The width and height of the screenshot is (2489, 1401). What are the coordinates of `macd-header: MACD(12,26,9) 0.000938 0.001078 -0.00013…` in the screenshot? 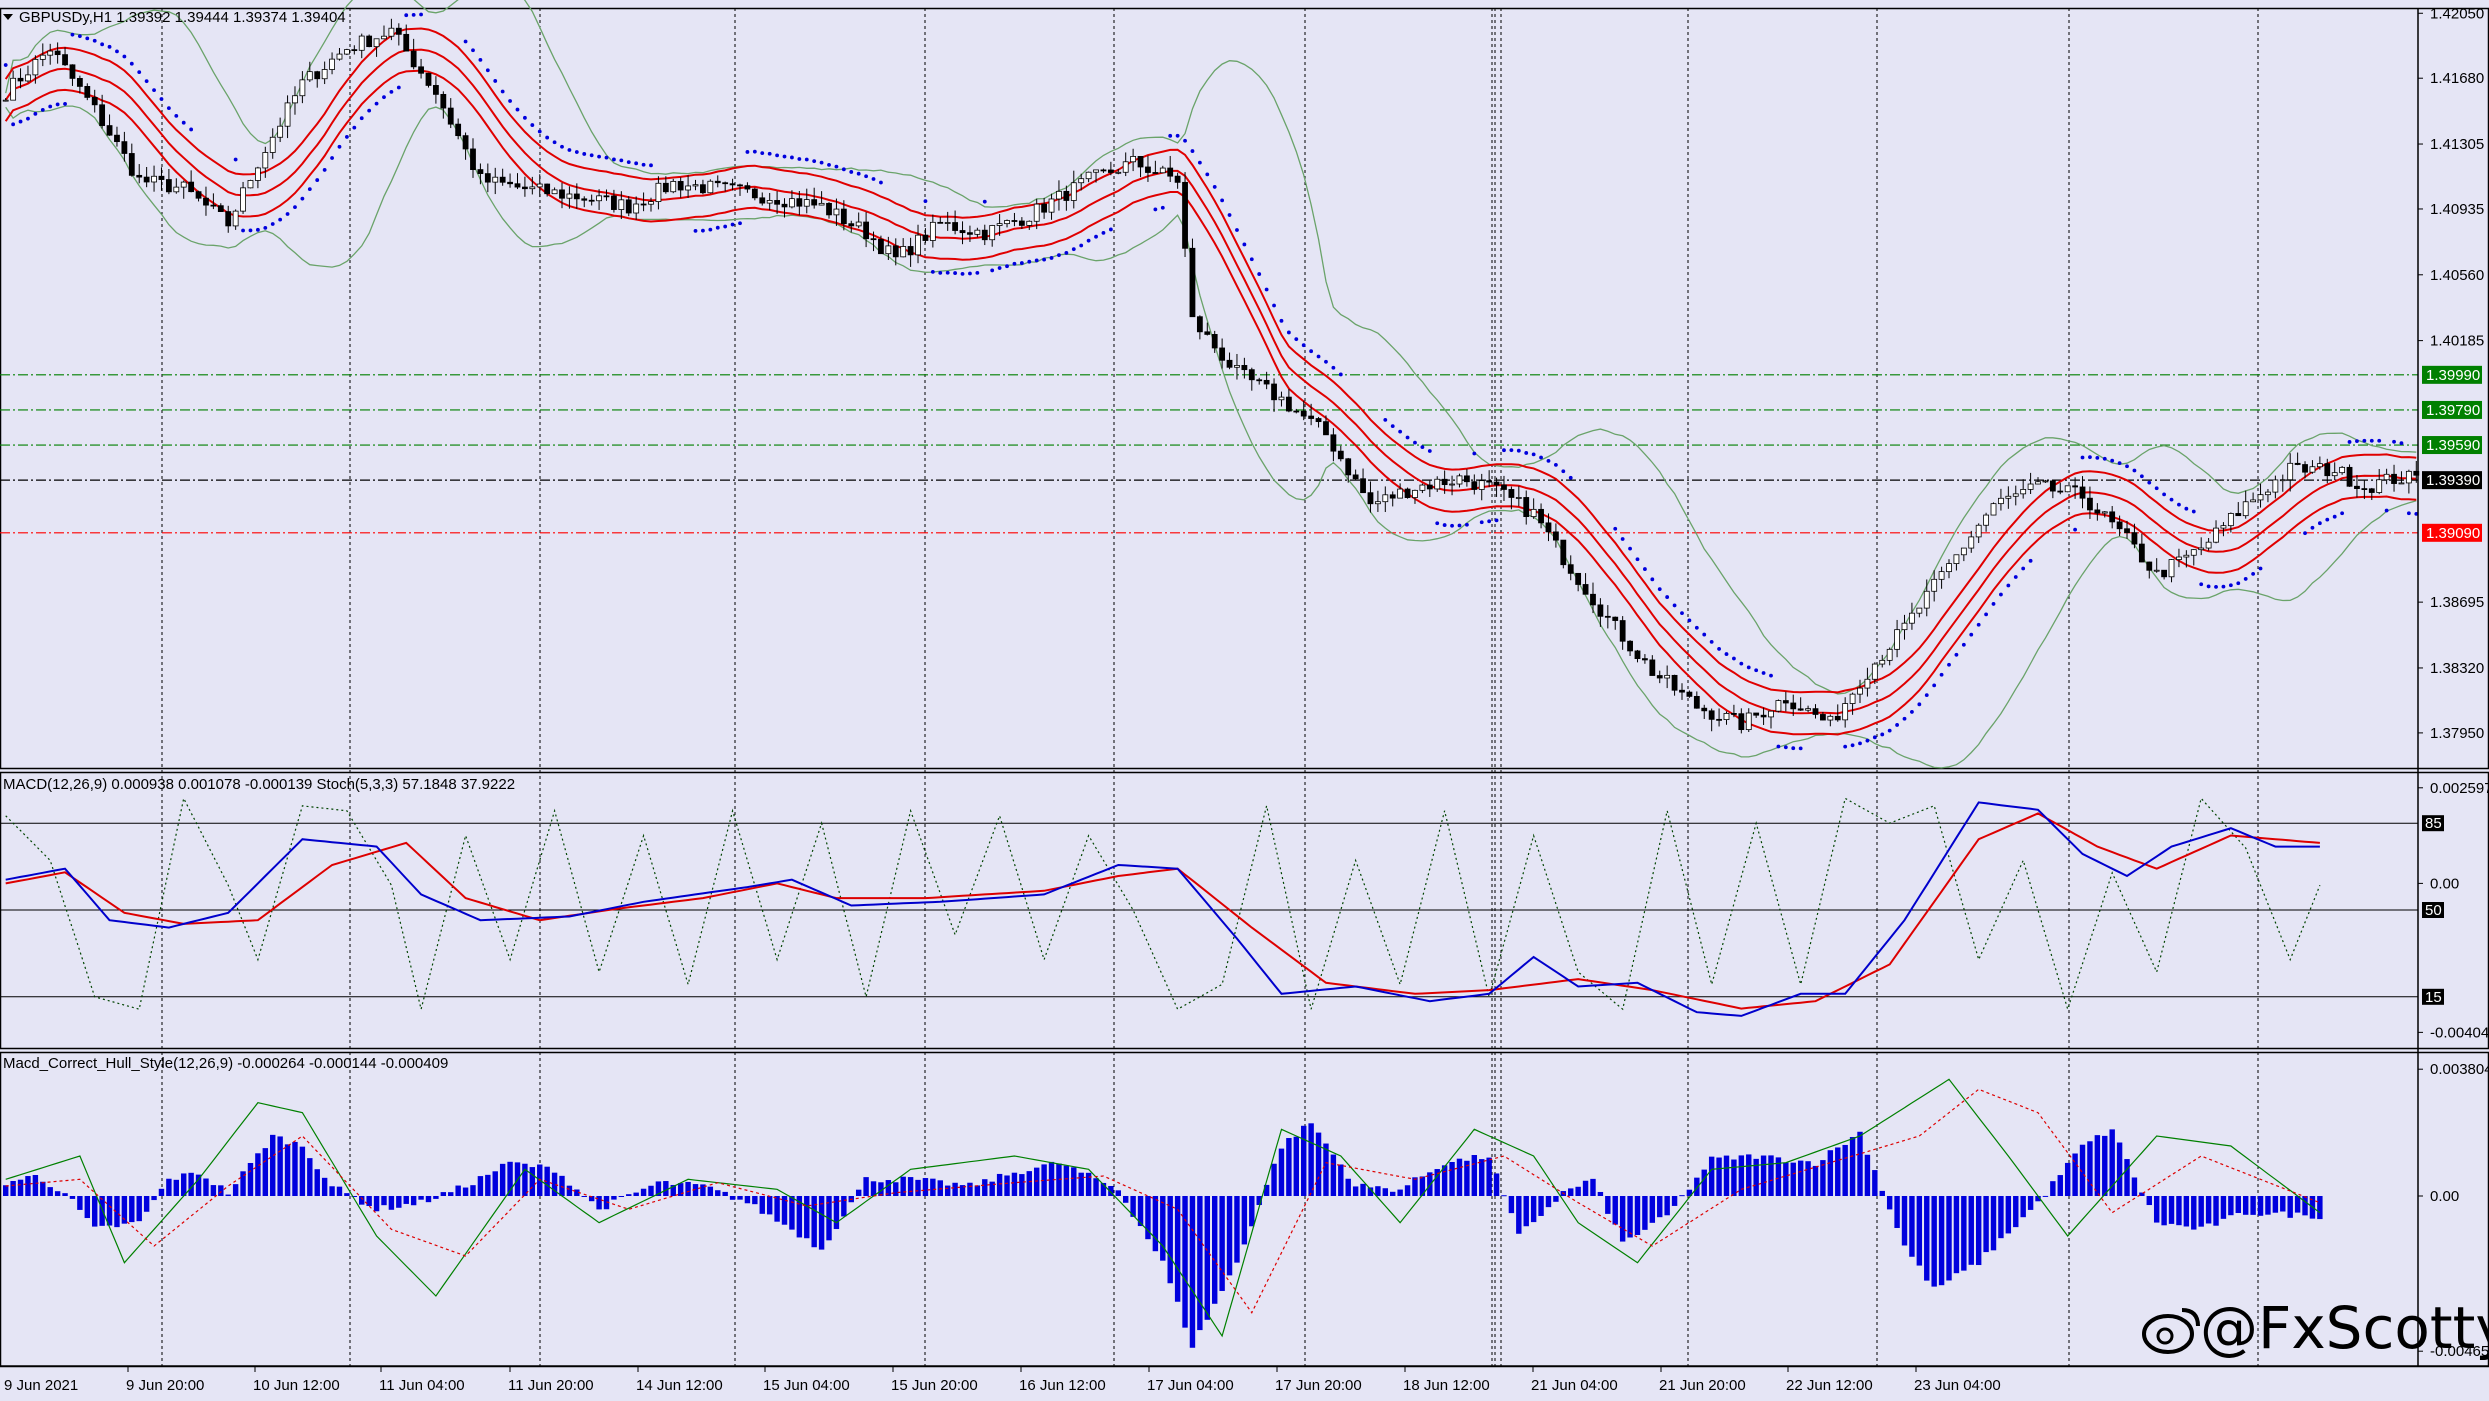 It's located at (259, 784).